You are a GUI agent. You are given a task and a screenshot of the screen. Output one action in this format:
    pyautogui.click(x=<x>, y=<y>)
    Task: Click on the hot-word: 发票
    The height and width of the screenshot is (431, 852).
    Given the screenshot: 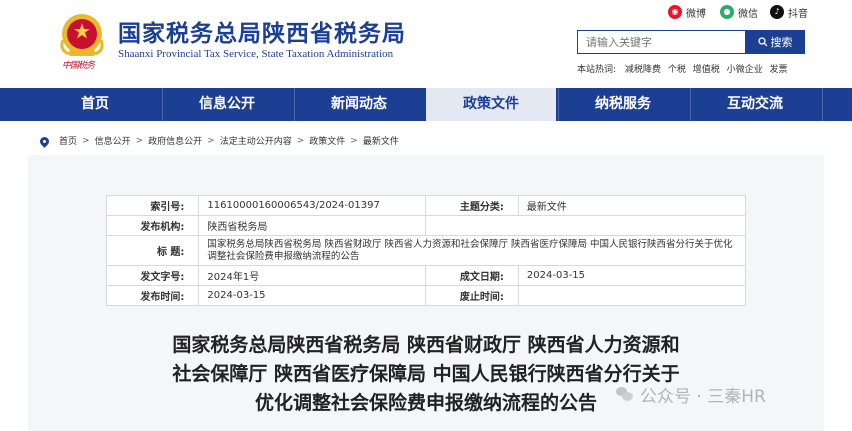 What is the action you would take?
    pyautogui.click(x=778, y=70)
    